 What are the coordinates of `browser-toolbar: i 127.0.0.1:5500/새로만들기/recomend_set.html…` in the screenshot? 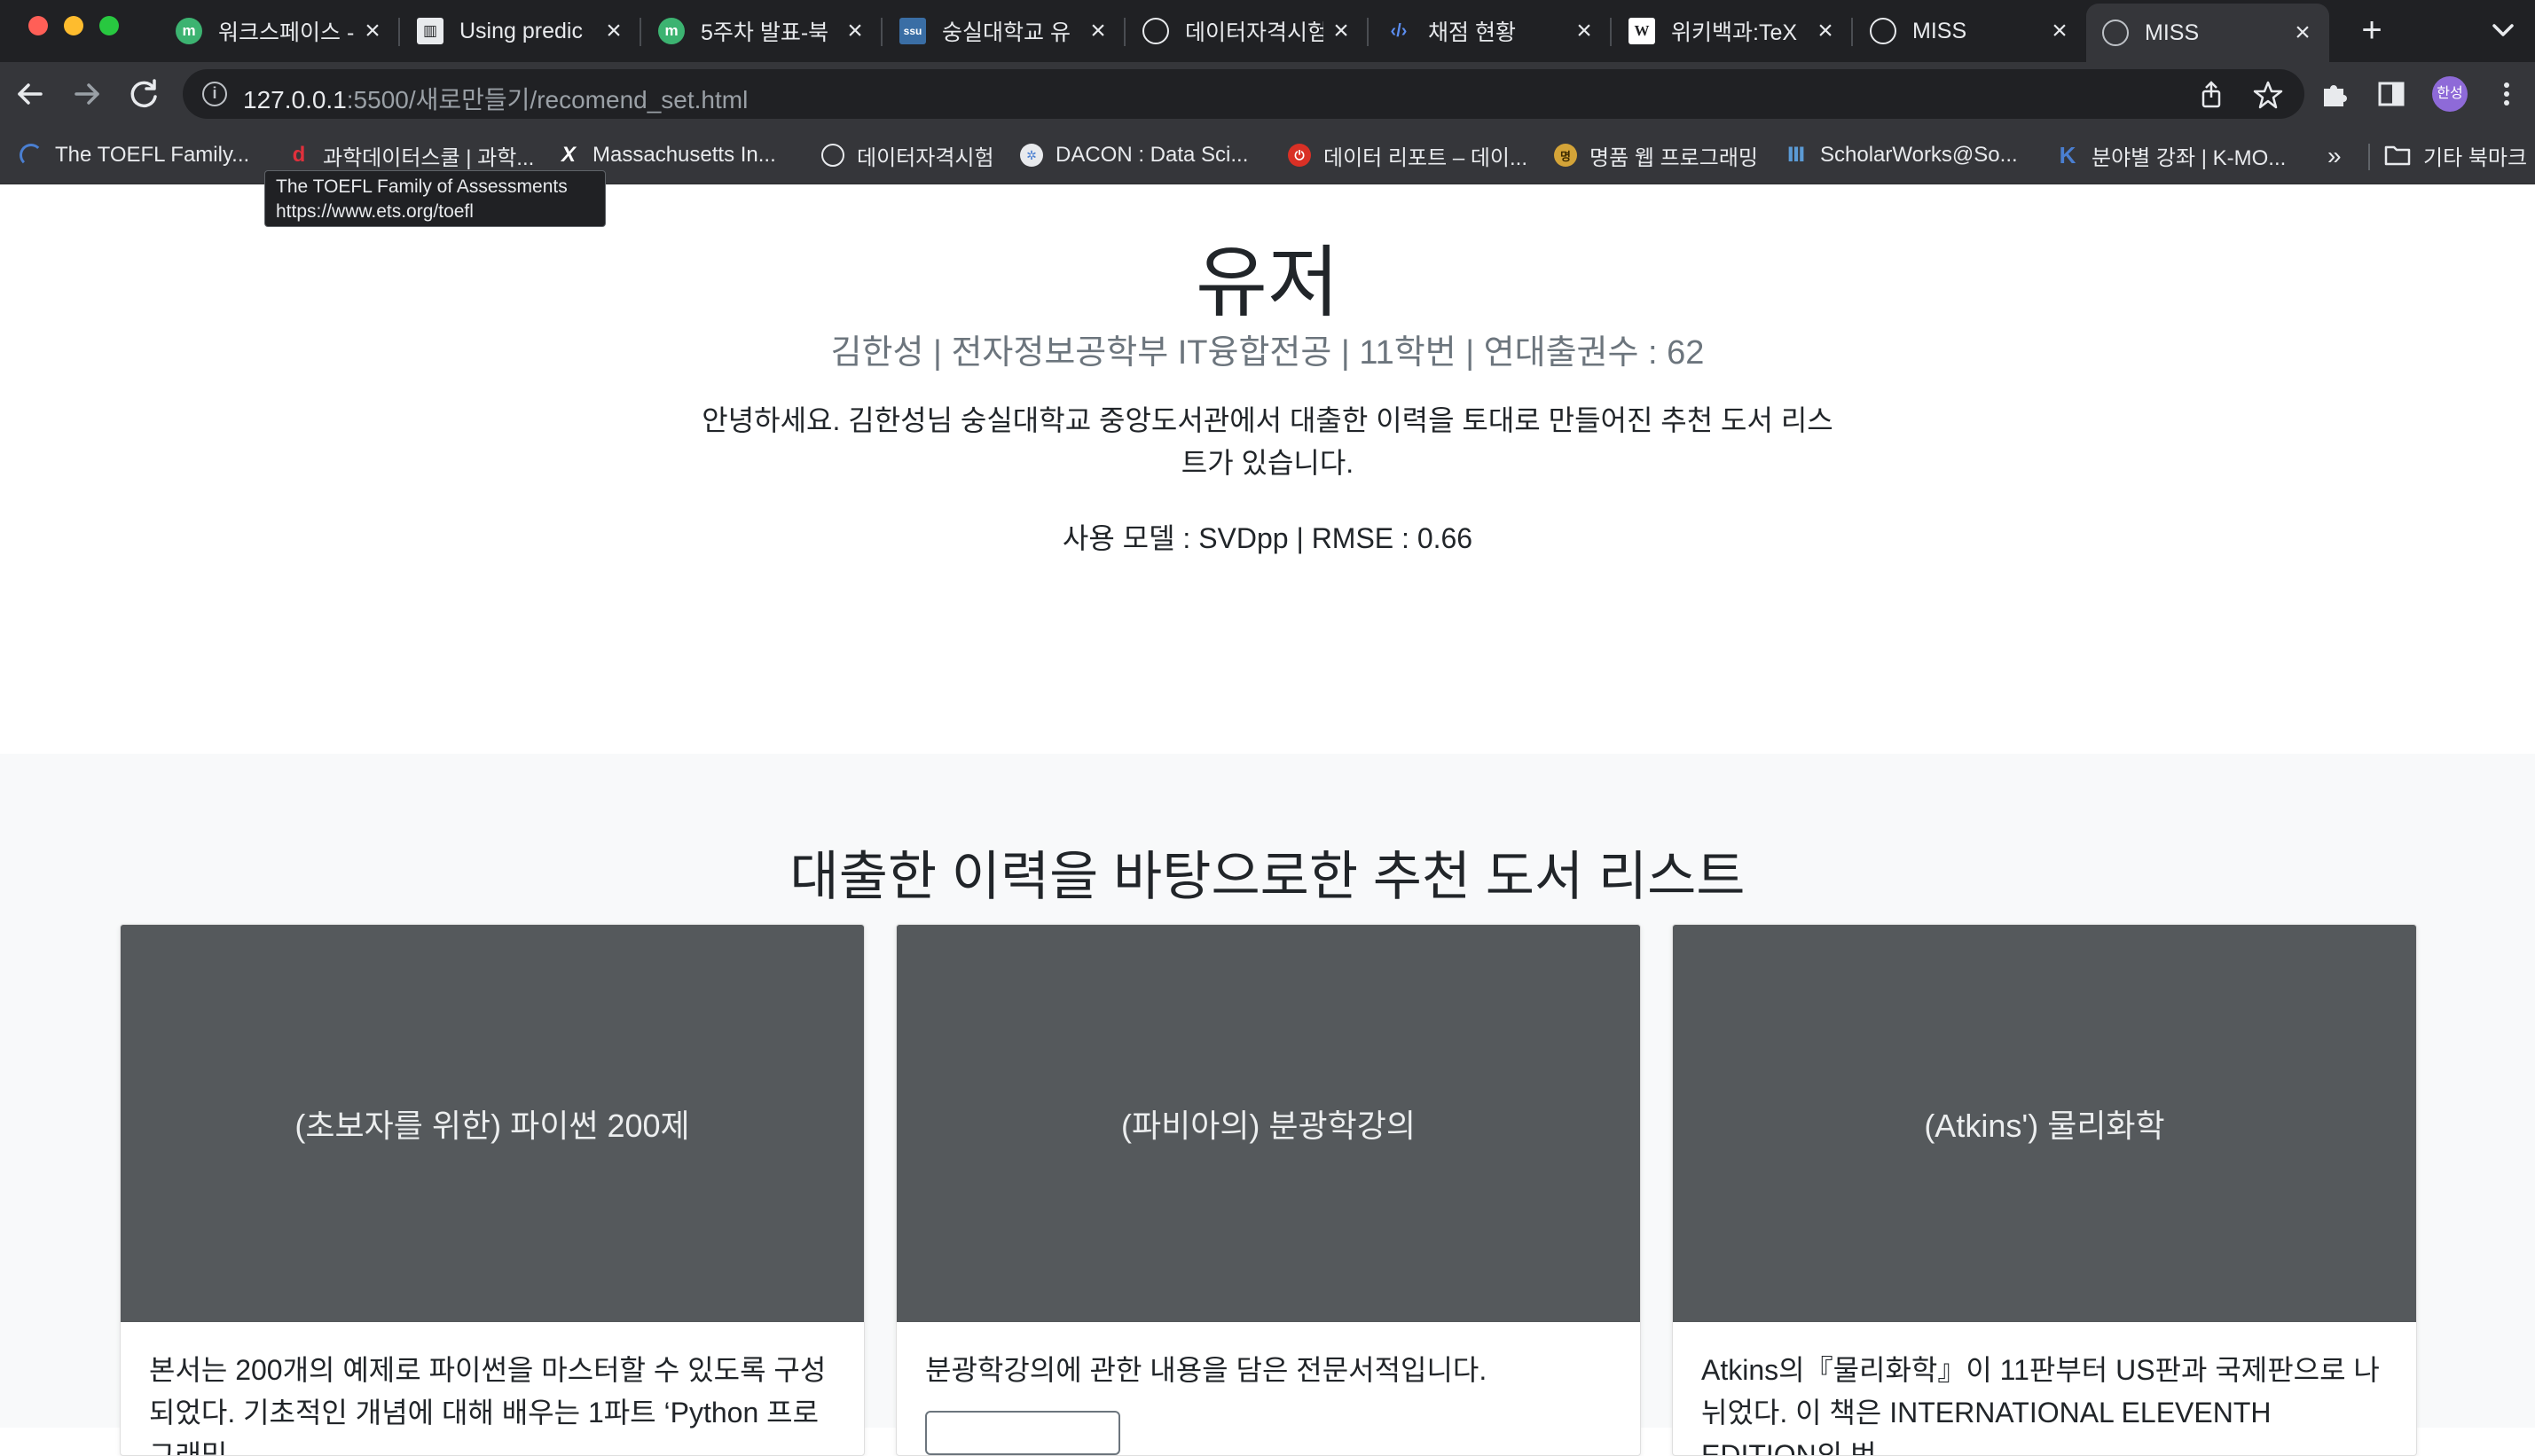 It's located at (1267, 94).